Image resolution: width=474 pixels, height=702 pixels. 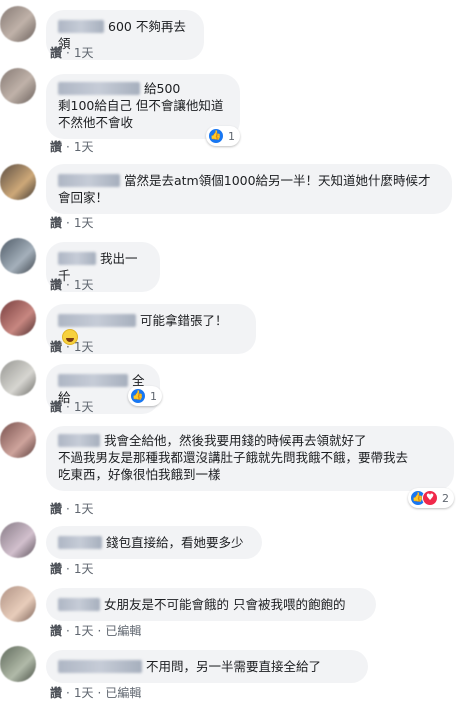 I want to click on comment-bubble: 不用問，另一半需要直接全給了, so click(x=207, y=666).